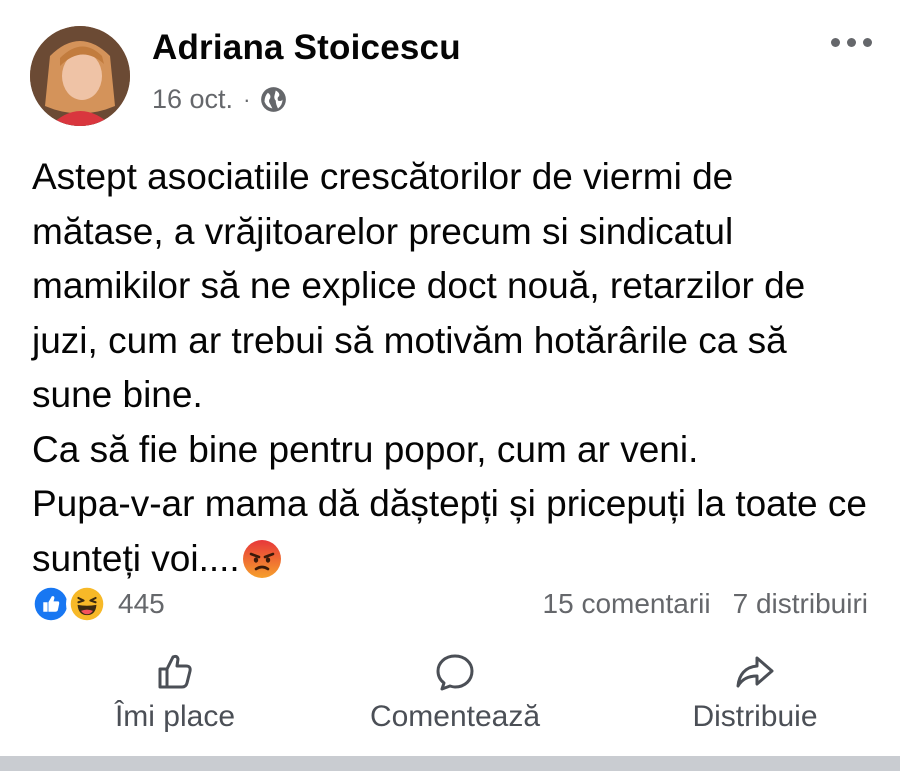 Image resolution: width=900 pixels, height=771 pixels. I want to click on more-options-icon, so click(851, 42).